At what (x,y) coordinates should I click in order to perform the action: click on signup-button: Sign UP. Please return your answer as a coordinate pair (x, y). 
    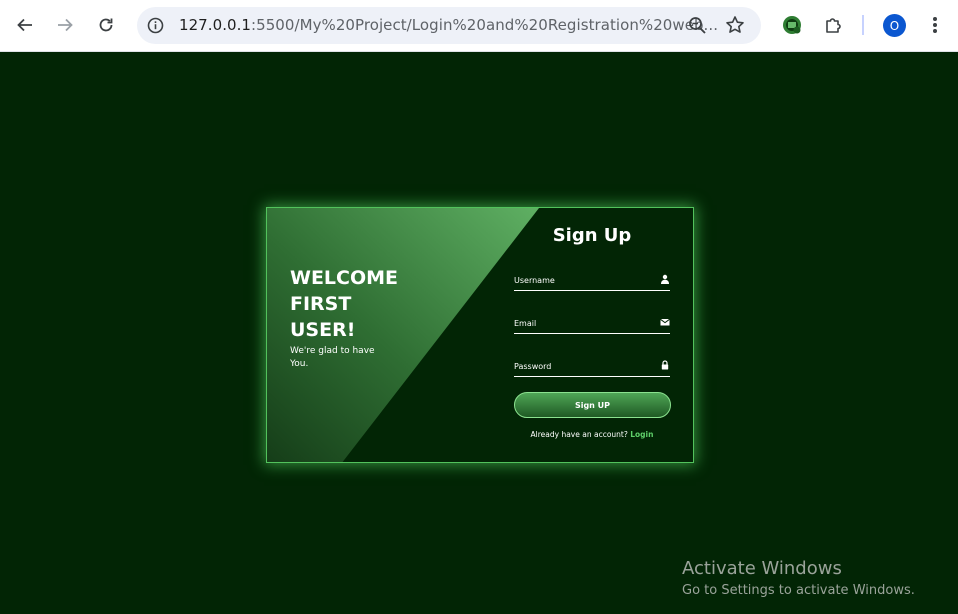
    Looking at the image, I should click on (592, 405).